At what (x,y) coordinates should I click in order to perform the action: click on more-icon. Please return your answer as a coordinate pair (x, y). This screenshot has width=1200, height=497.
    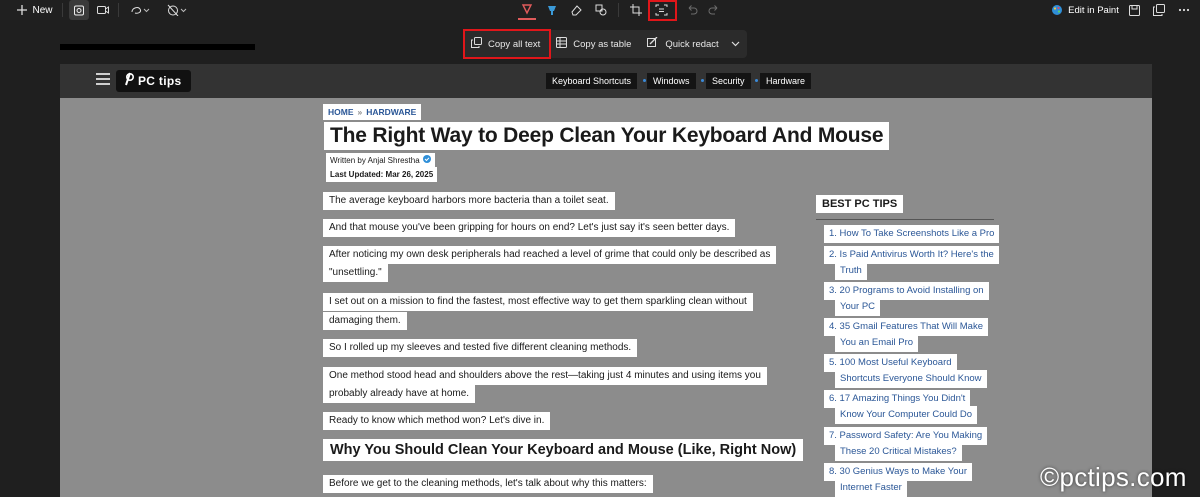
    Looking at the image, I should click on (1184, 10).